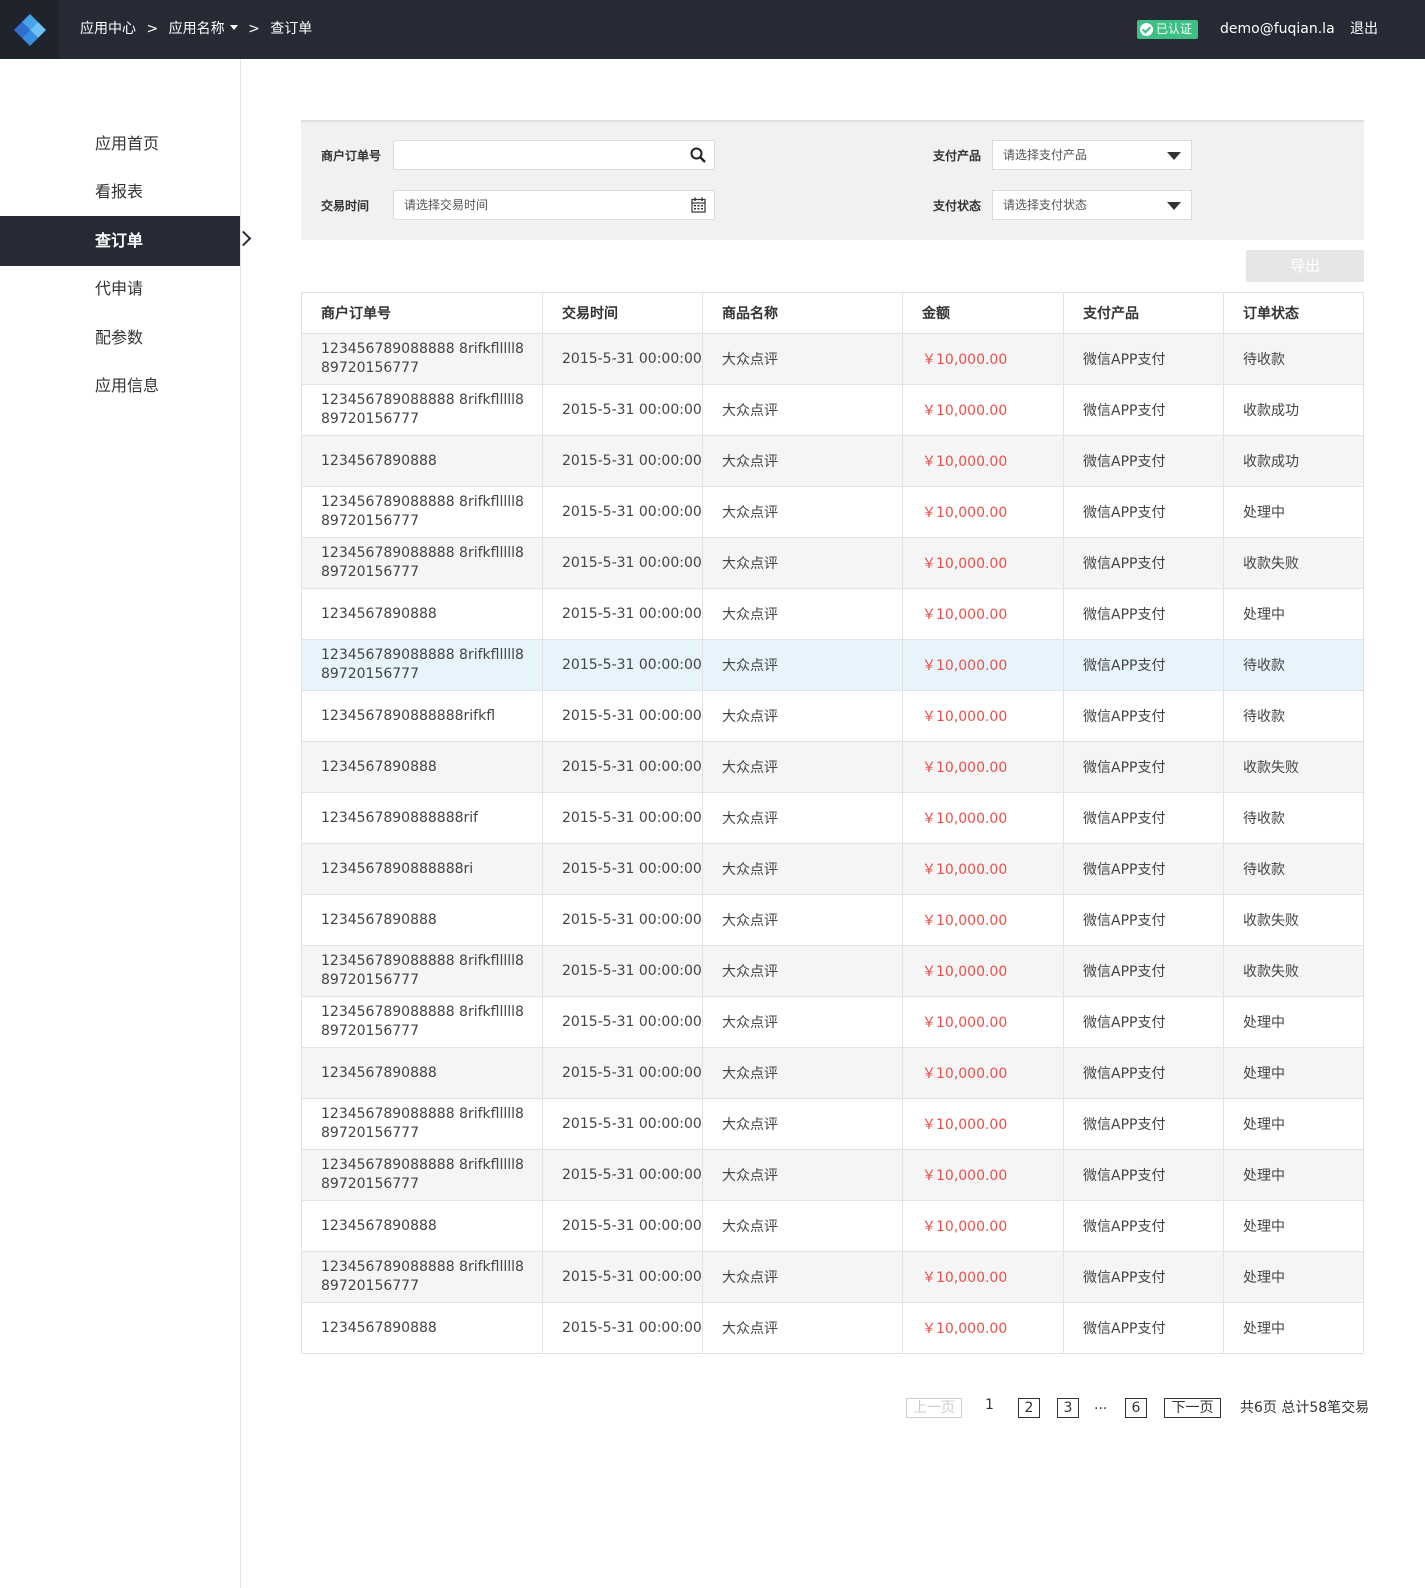  What do you see at coordinates (1293, 614) in the screenshot?
I see `status-cell: 处理中` at bounding box center [1293, 614].